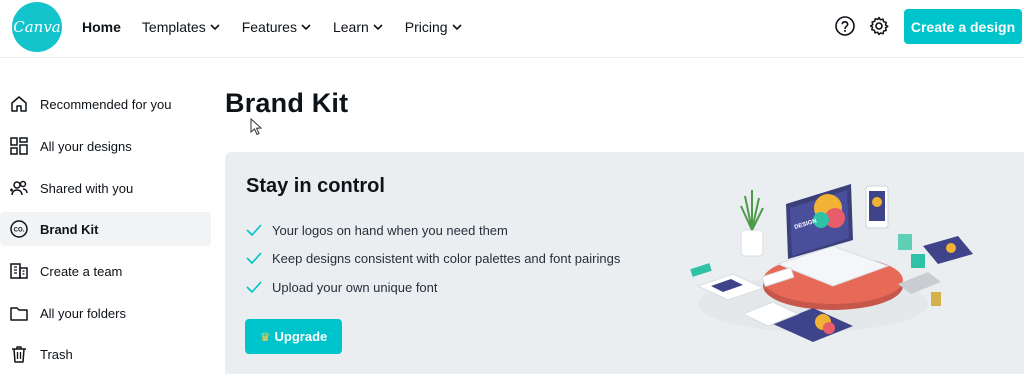  I want to click on main-nav: Home Templates Features Learn Pricing, so click(283, 27).